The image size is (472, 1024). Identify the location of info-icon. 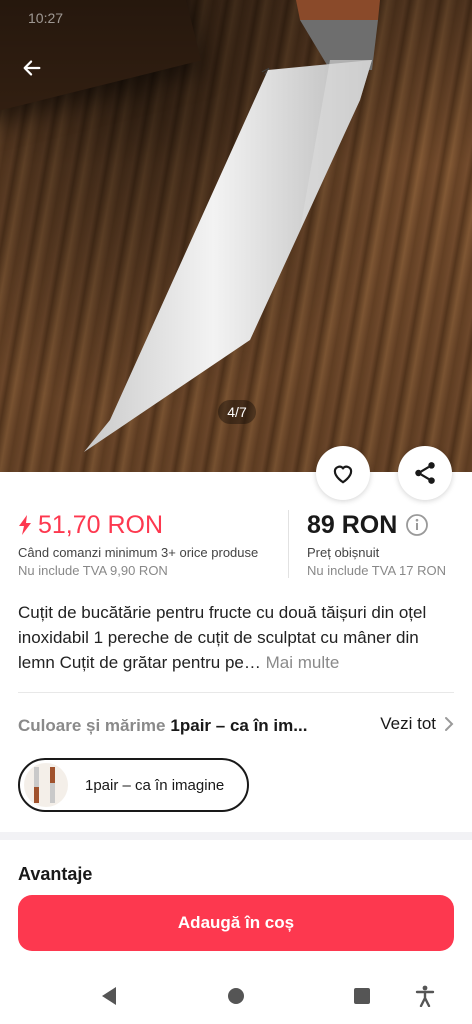
(417, 525).